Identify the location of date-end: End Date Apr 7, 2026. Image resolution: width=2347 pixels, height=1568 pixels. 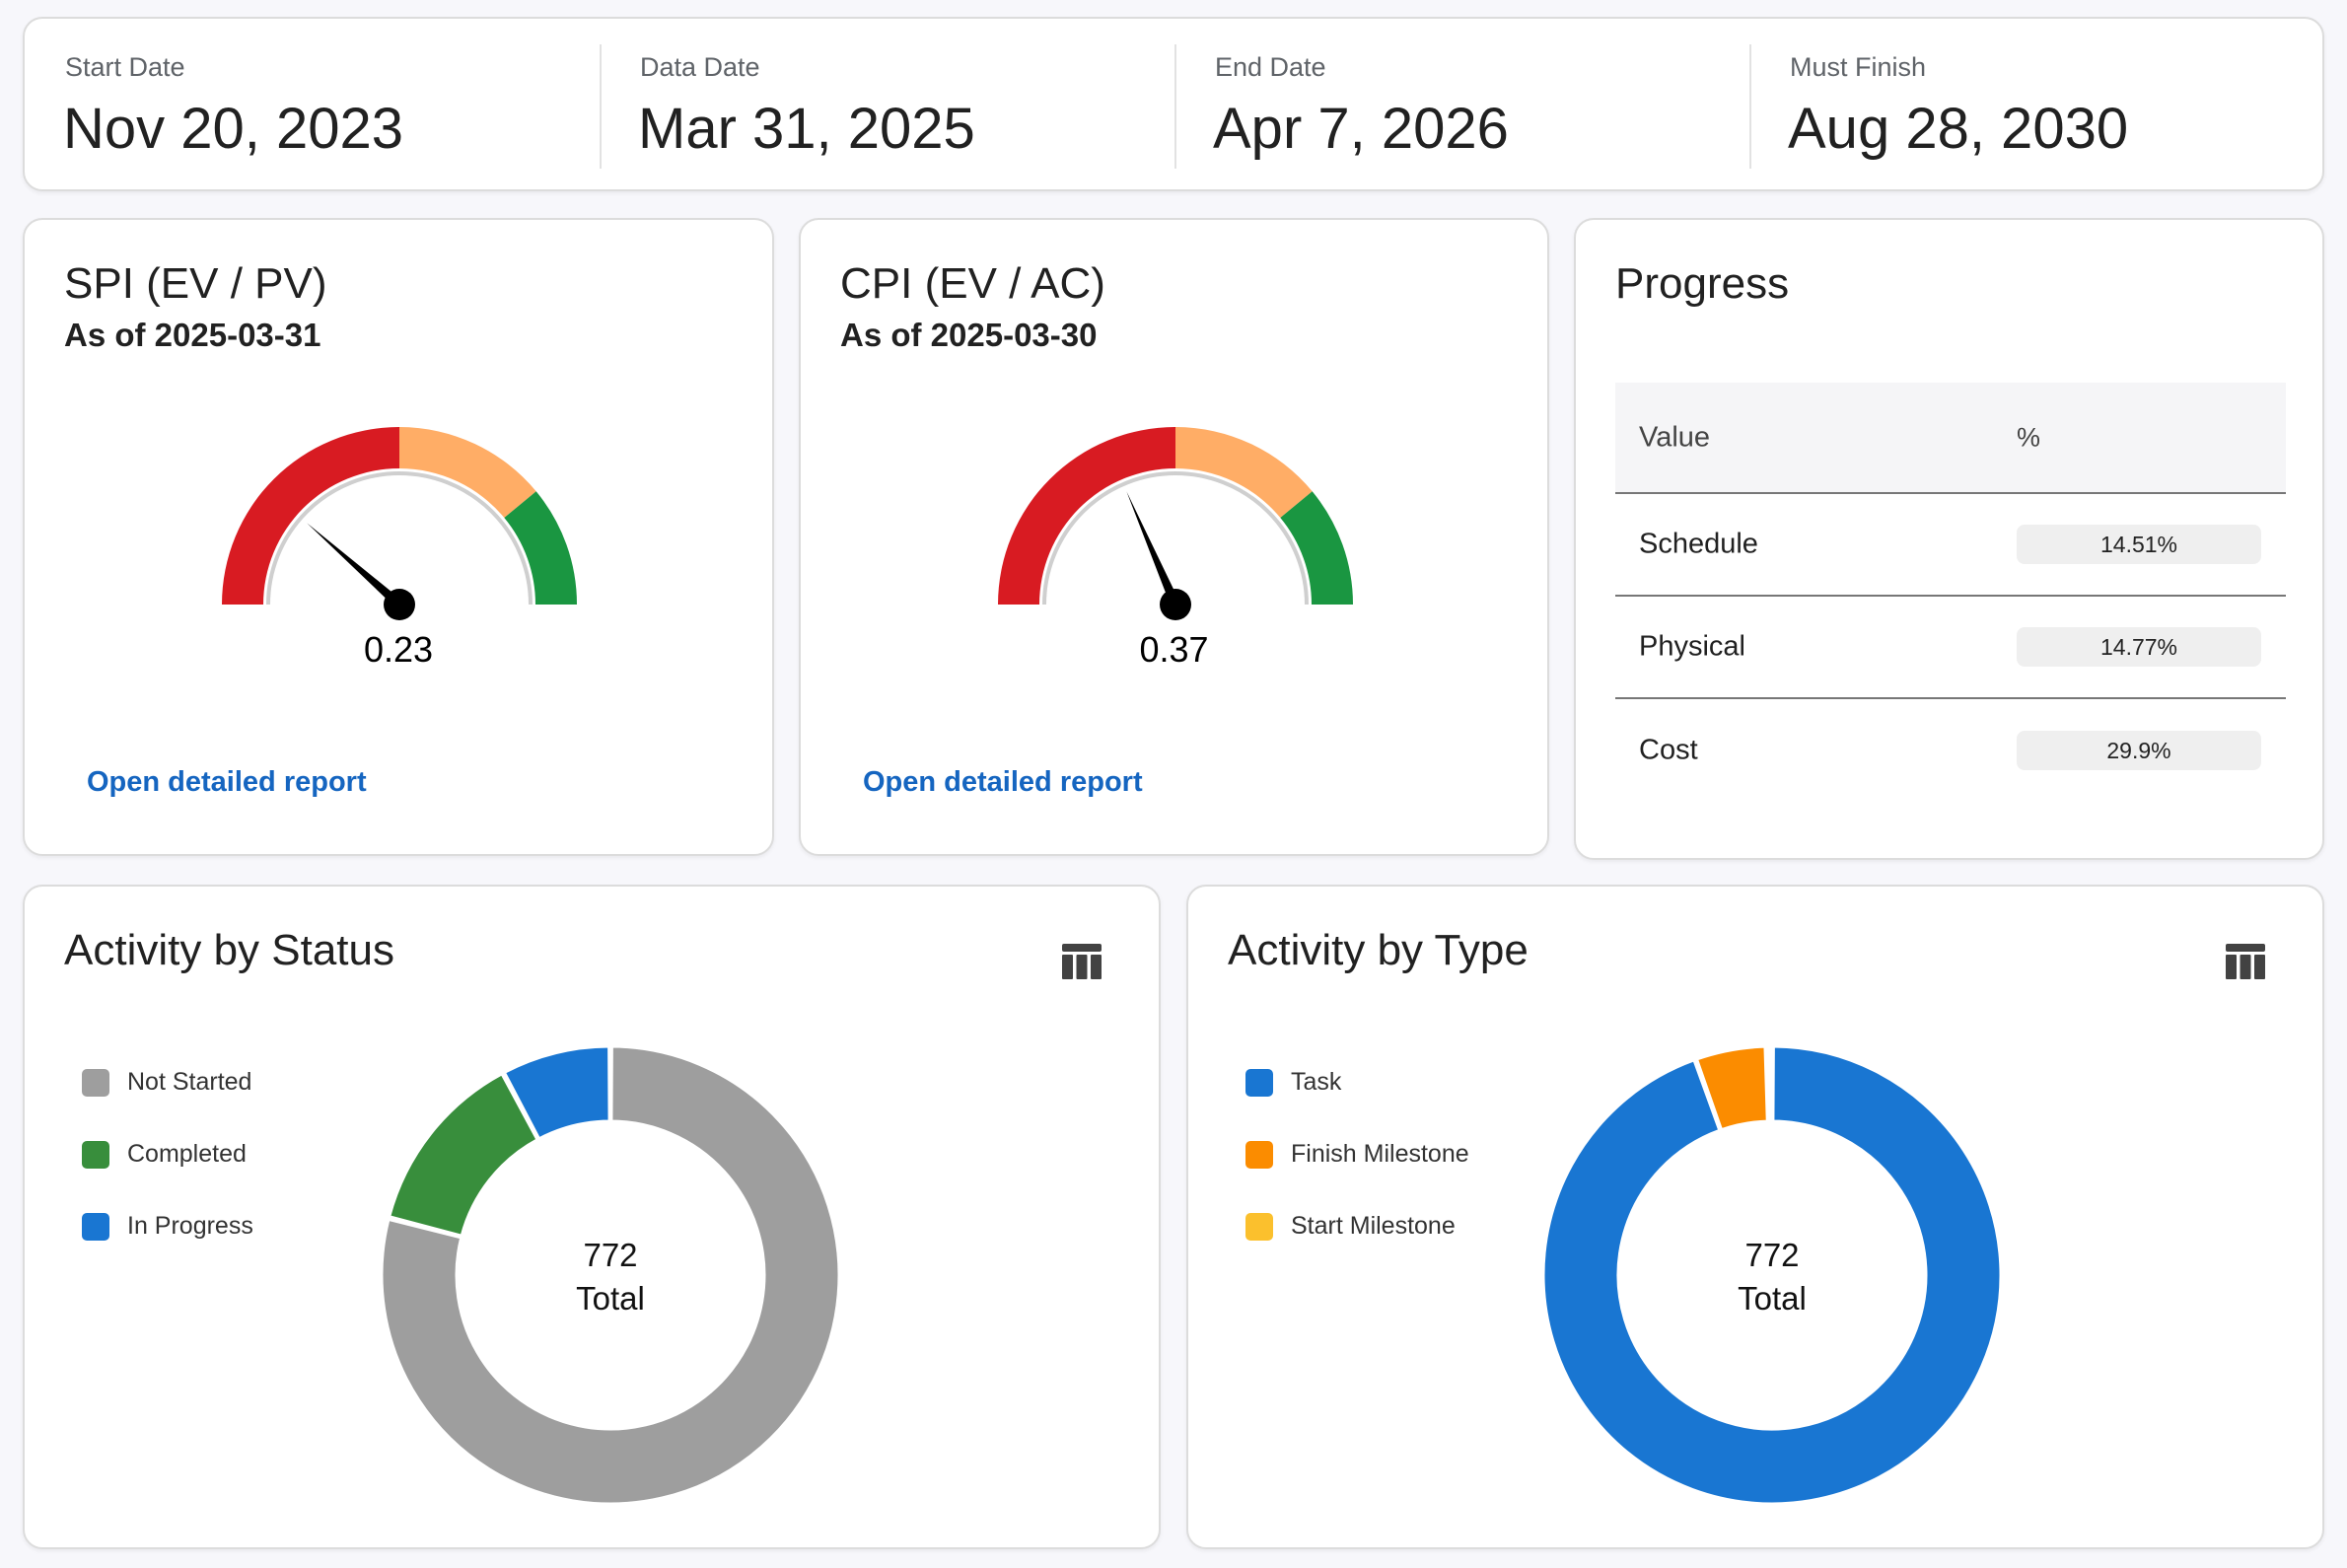
(1461, 104).